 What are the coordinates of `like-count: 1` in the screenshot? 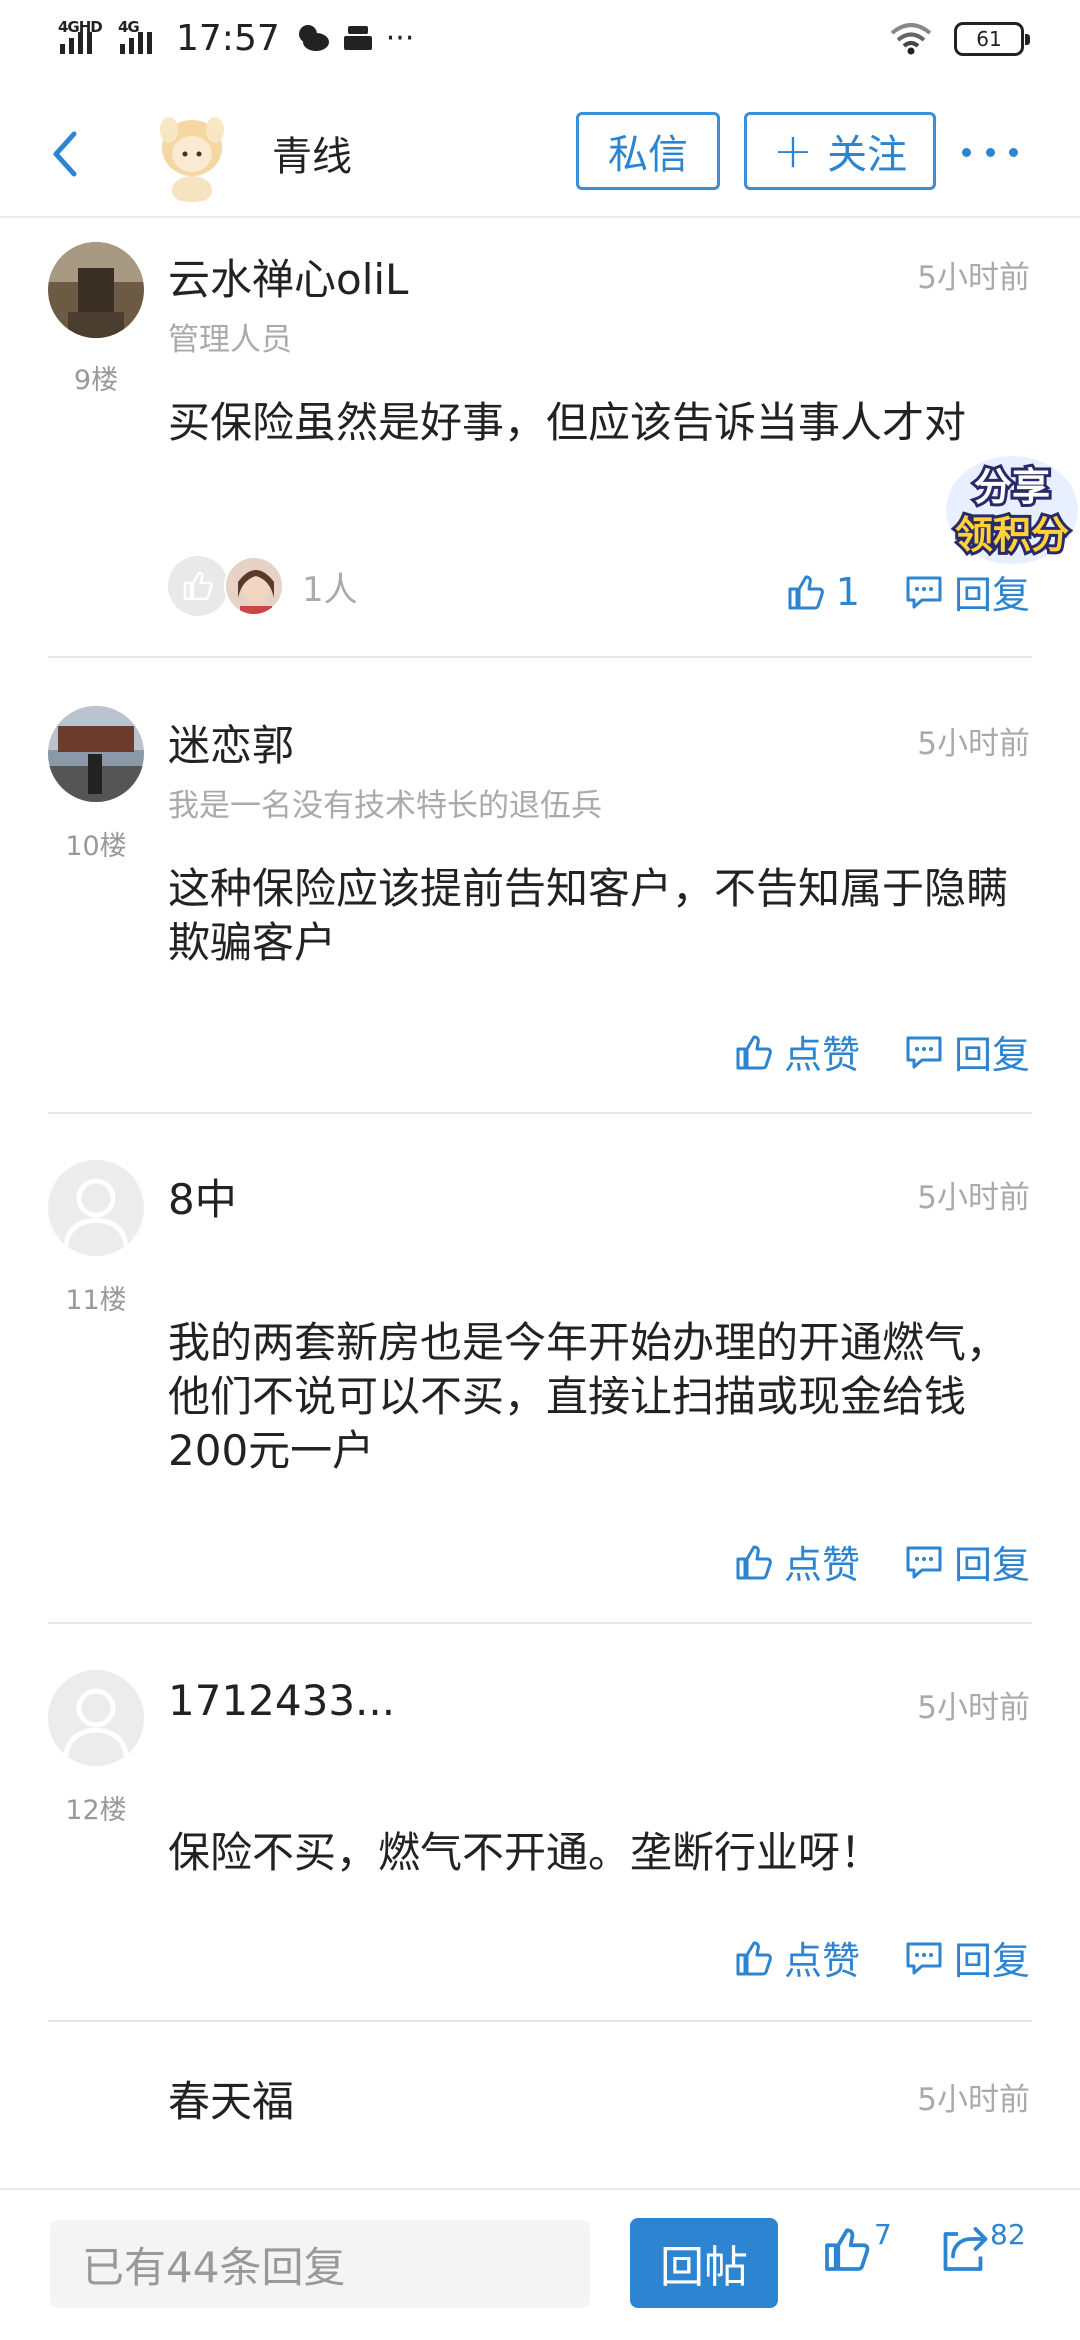 It's located at (847, 591).